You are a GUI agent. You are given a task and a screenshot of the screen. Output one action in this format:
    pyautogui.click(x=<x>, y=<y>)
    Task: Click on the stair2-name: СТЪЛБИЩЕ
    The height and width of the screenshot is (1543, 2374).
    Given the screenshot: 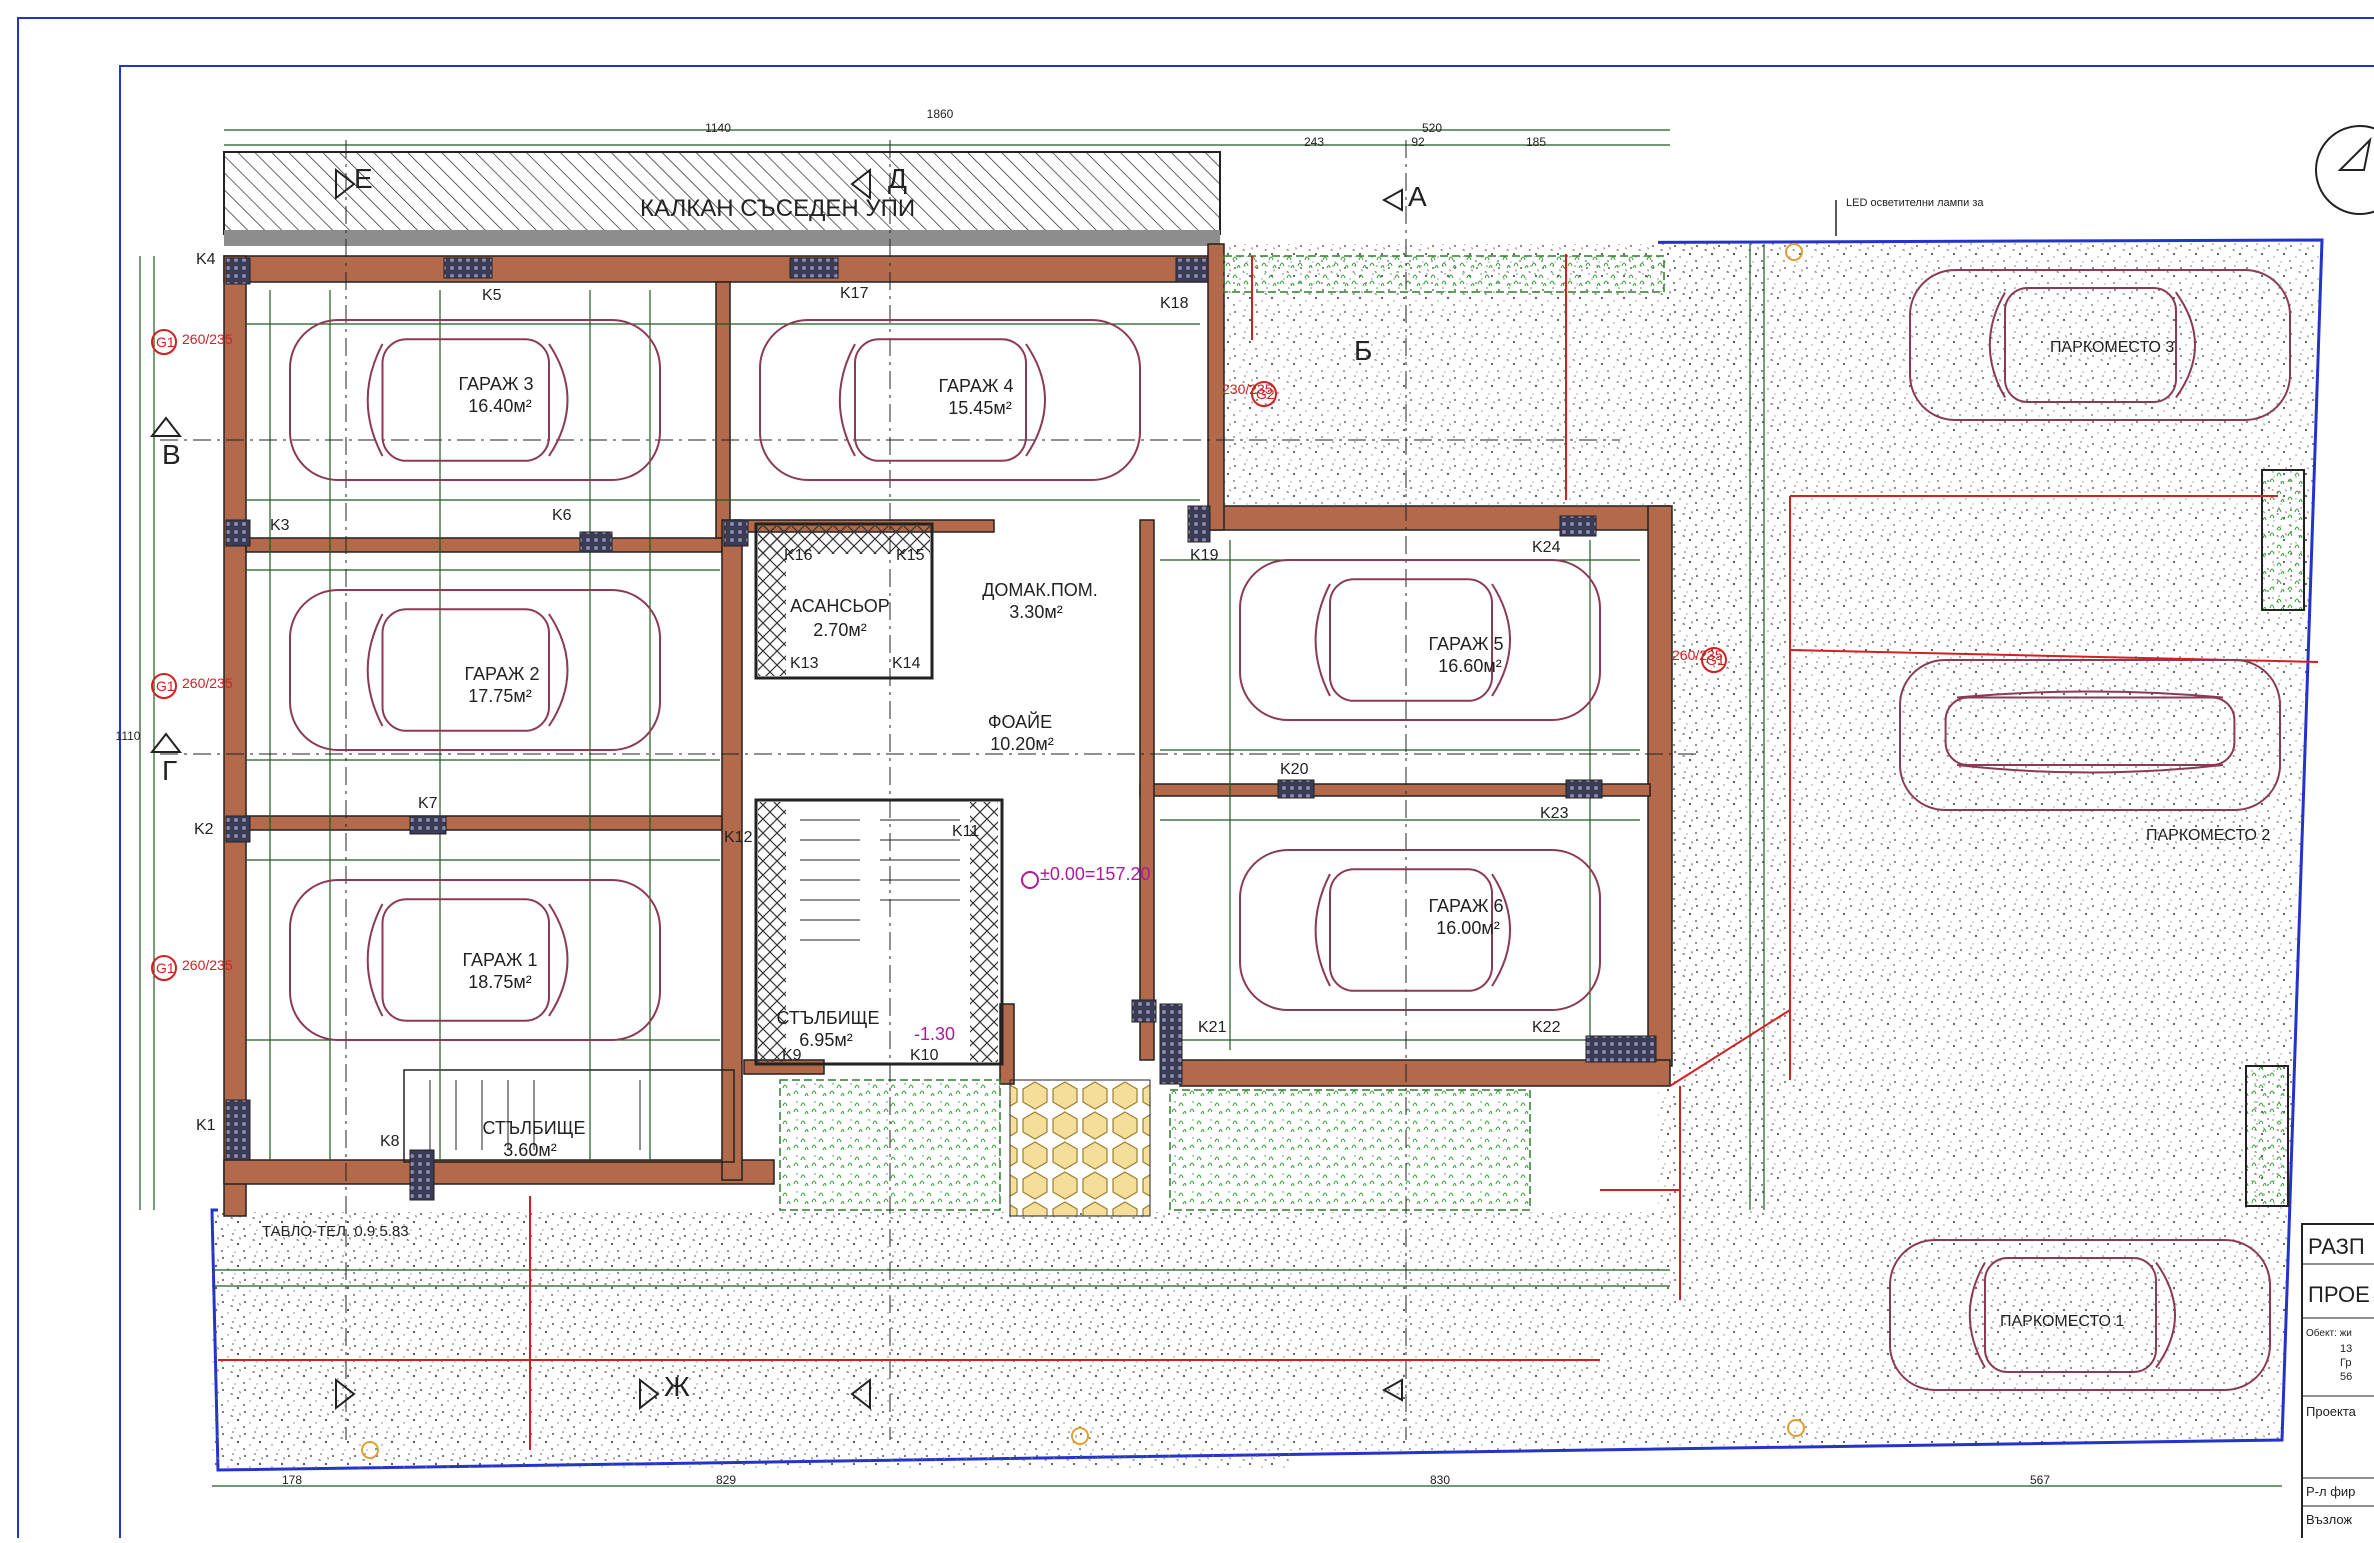 What is the action you would take?
    pyautogui.click(x=533, y=1128)
    